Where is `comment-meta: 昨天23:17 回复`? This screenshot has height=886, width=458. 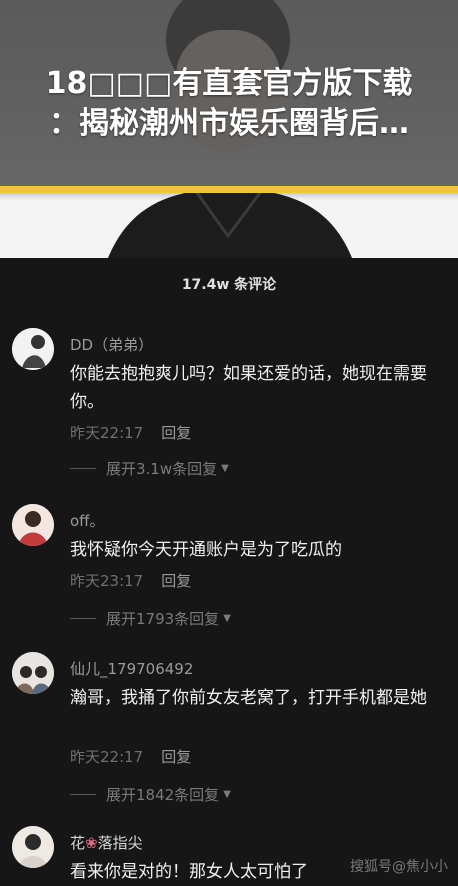
comment-meta: 昨天23:17 回复 is located at coordinates (130, 580).